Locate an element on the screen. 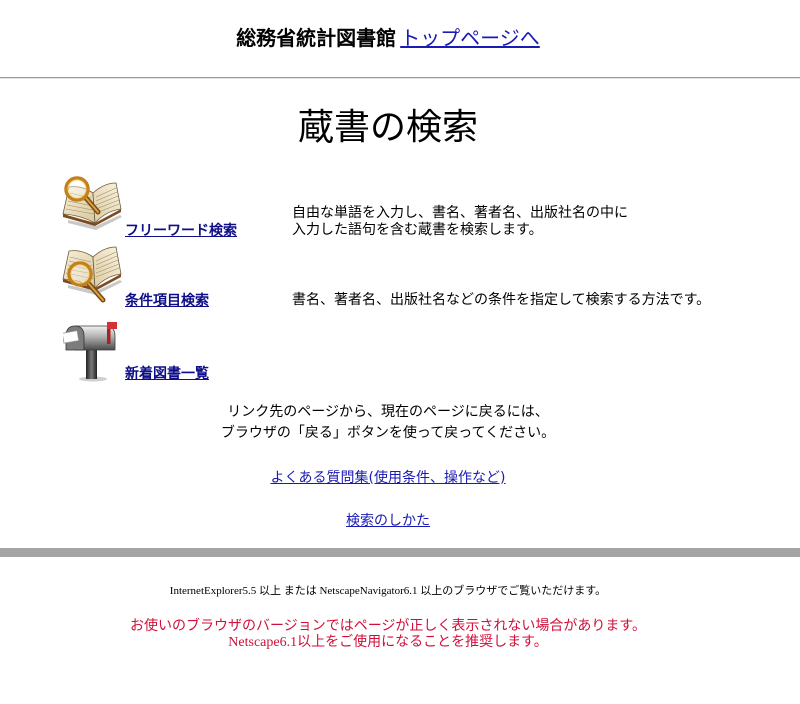 The width and height of the screenshot is (800, 704). page-title: 蔵書の検索 is located at coordinates (387, 127).